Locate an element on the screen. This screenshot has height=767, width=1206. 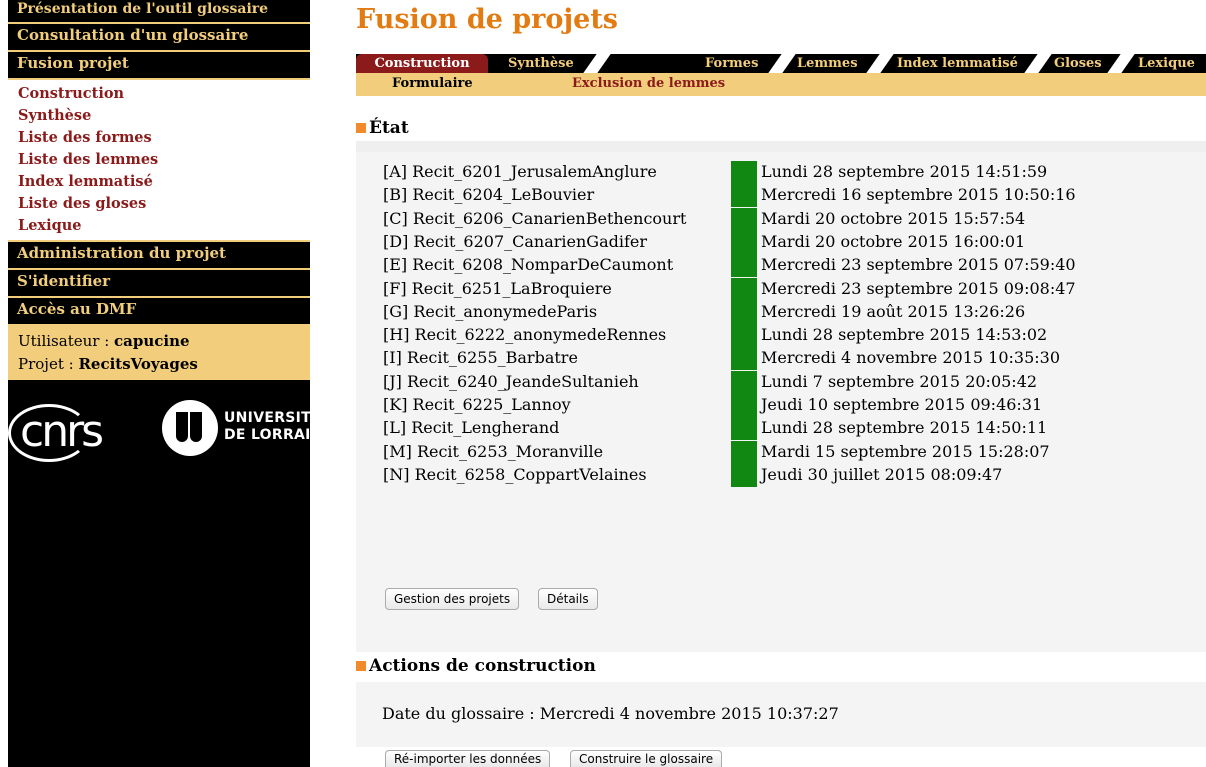
state-row-label: [M] Recit_6253_Moranville is located at coordinates (493, 451).